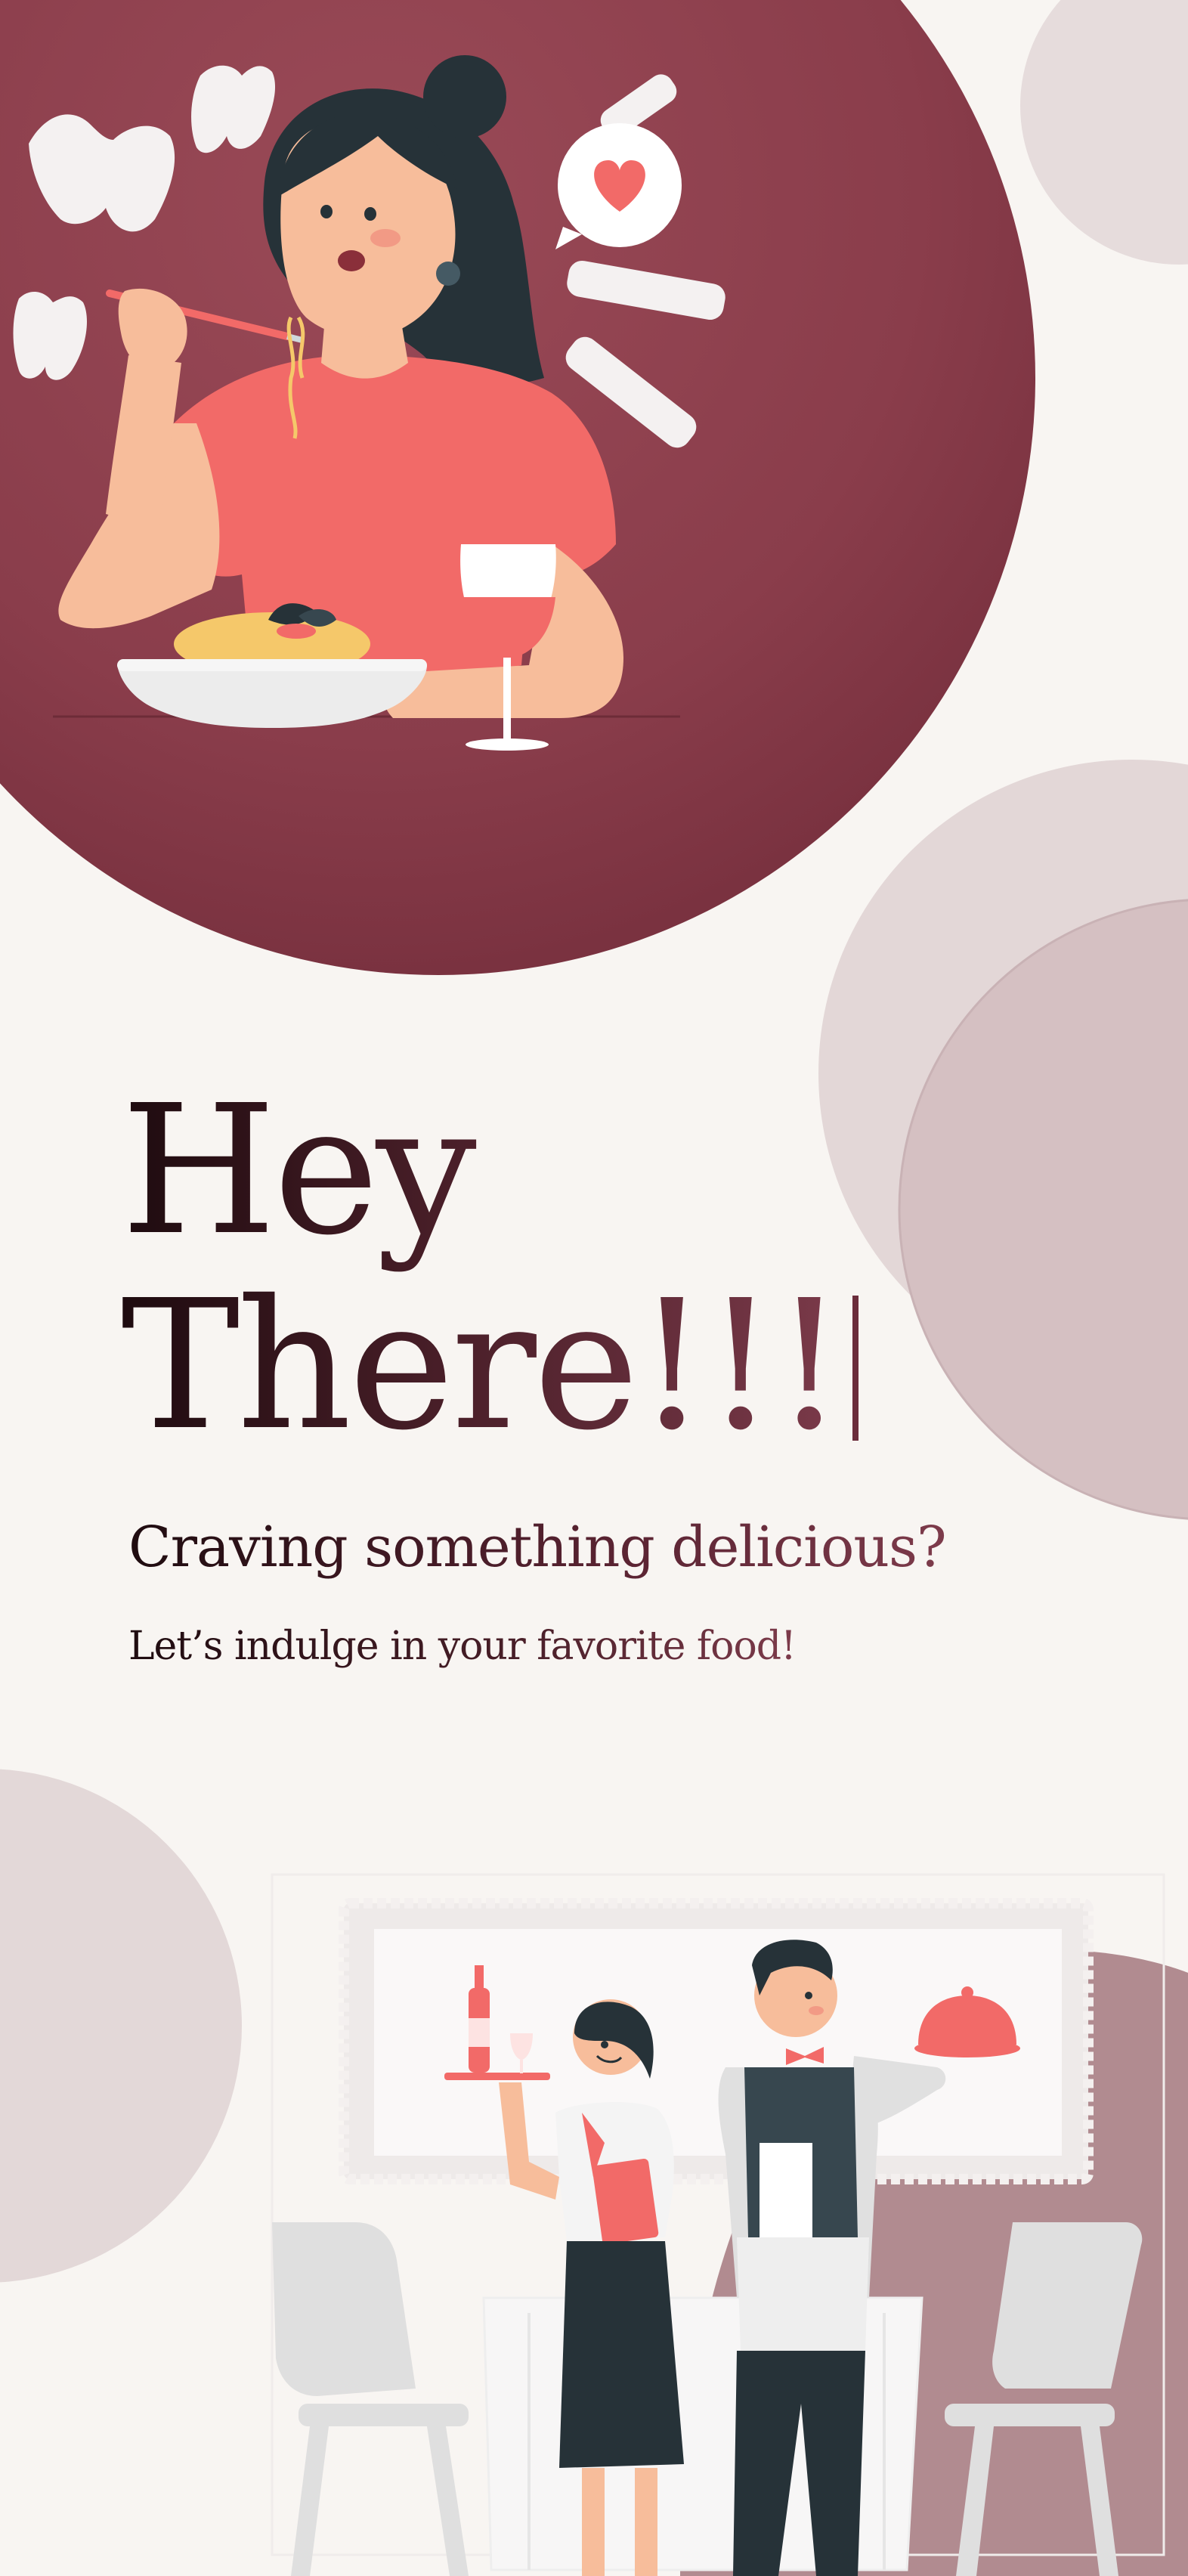  Describe the element at coordinates (371, 2399) in the screenshot. I see `chair-left-icon` at that location.